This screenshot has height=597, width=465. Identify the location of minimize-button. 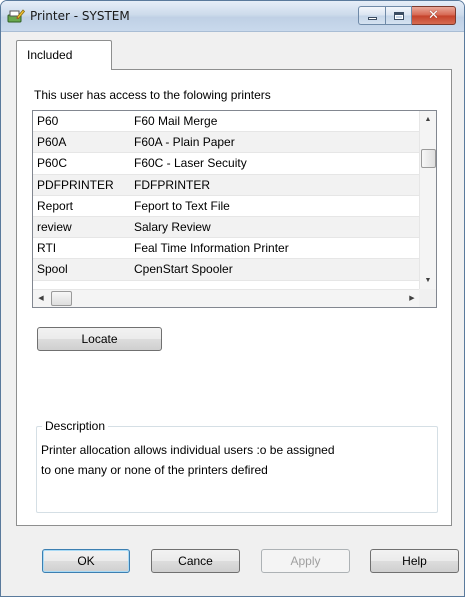
(371, 15).